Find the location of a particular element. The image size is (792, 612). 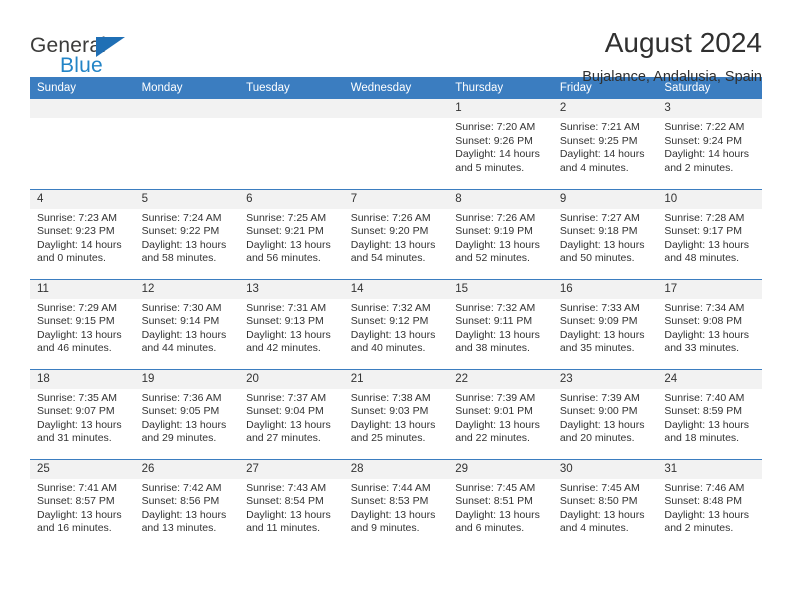

daylight-text-line2: and 27 minutes. is located at coordinates (283, 438).